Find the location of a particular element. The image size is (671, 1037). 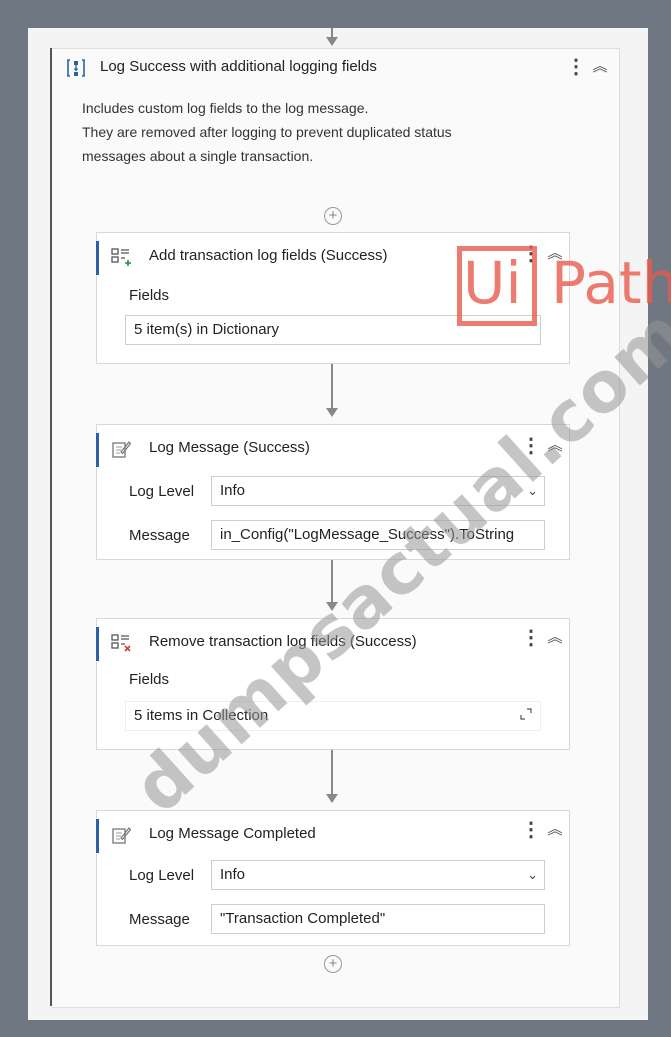

message-field: in_Config("LogMessage_Success").ToString is located at coordinates (378, 535).